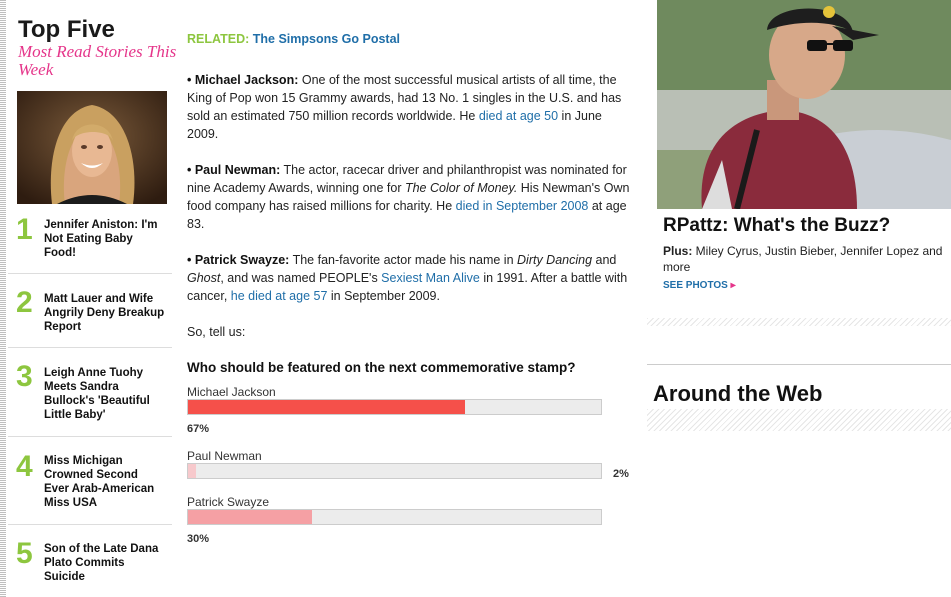  Describe the element at coordinates (733, 285) in the screenshot. I see `arrow-right-icon: ▸` at that location.